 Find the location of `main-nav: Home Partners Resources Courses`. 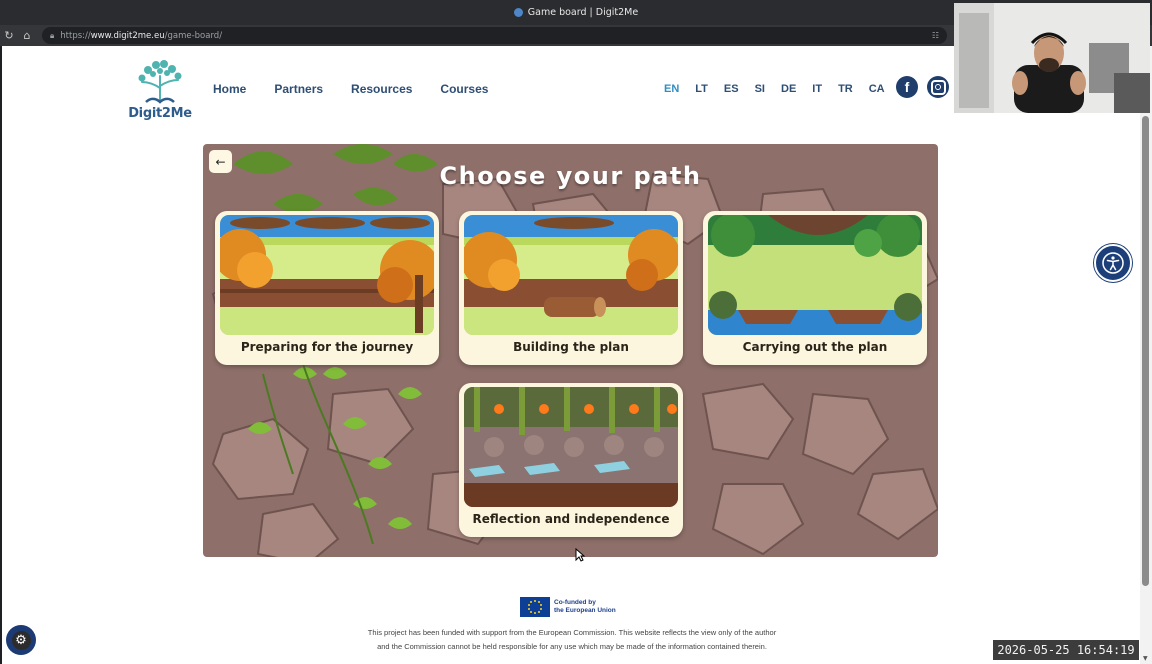

main-nav: Home Partners Resources Courses is located at coordinates (350, 89).